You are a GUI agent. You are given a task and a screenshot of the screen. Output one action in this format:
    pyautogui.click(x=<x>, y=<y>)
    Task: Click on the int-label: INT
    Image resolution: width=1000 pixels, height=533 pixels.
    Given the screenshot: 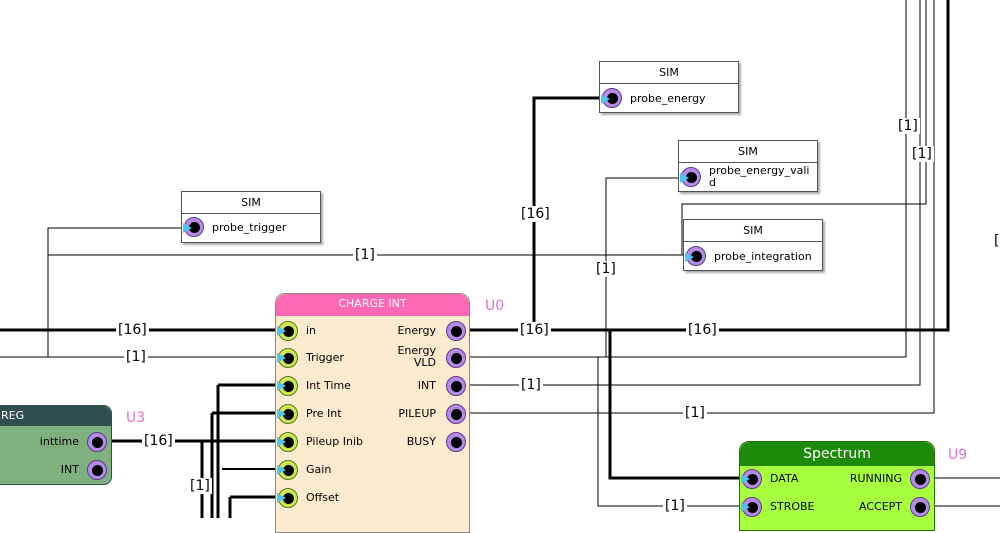 What is the action you would take?
    pyautogui.click(x=426, y=385)
    